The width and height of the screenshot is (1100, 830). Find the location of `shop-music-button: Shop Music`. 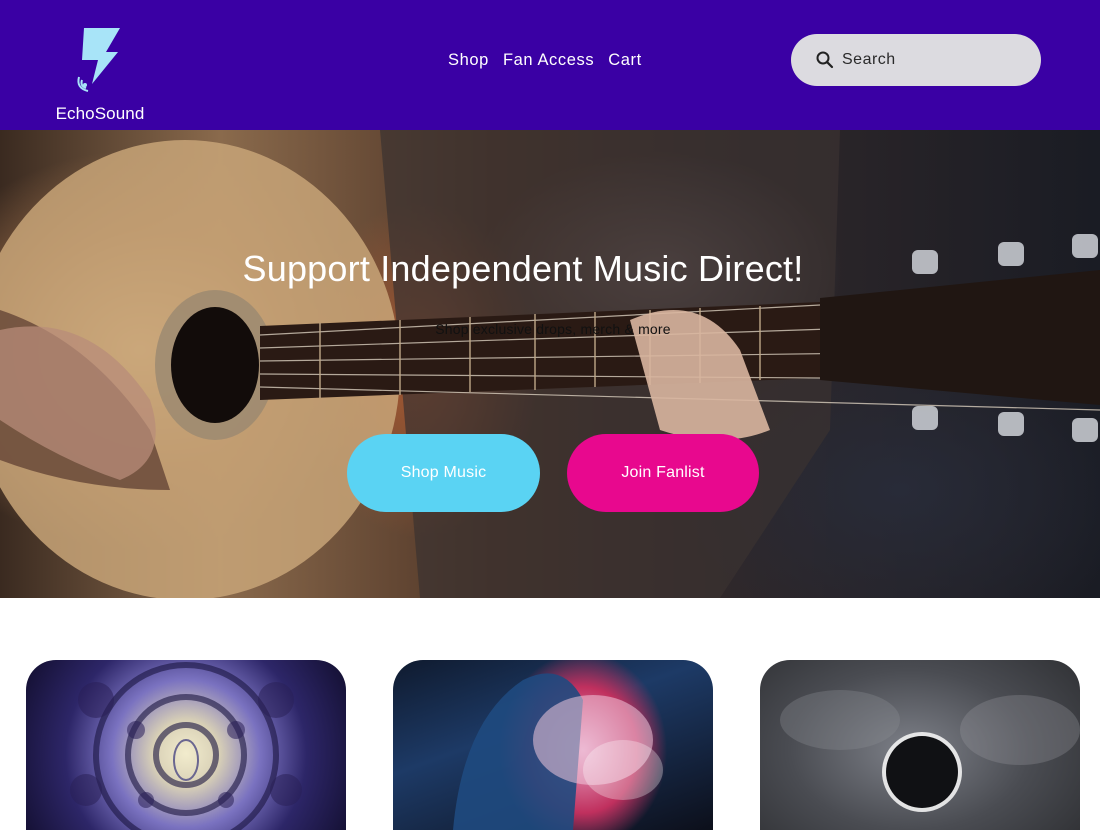

shop-music-button: Shop Music is located at coordinates (443, 473).